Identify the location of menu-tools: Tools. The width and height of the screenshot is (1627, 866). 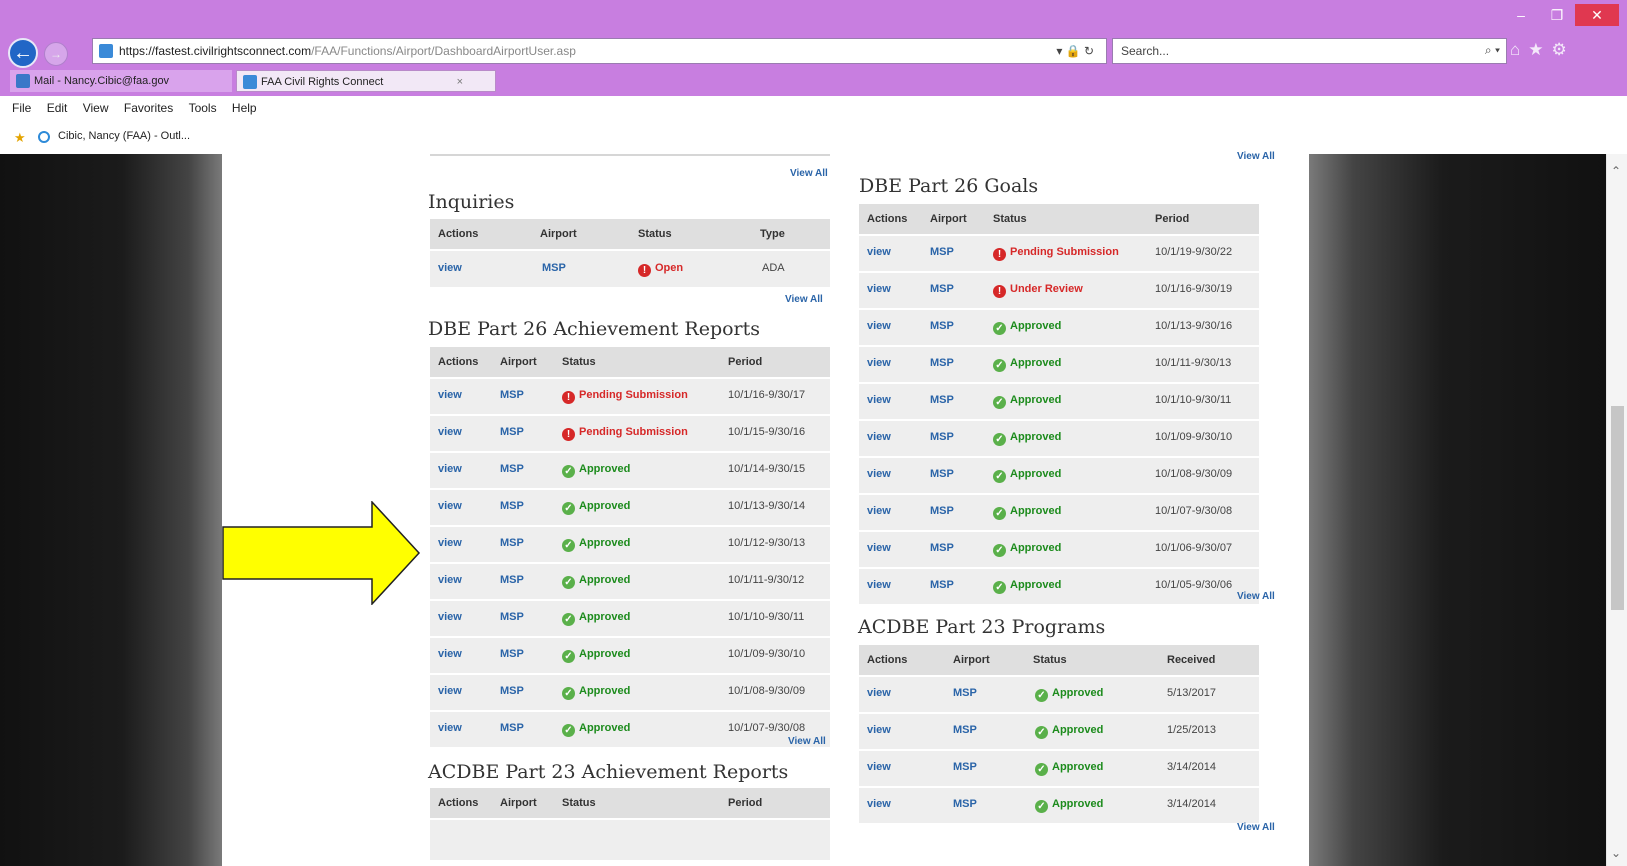
(203, 108).